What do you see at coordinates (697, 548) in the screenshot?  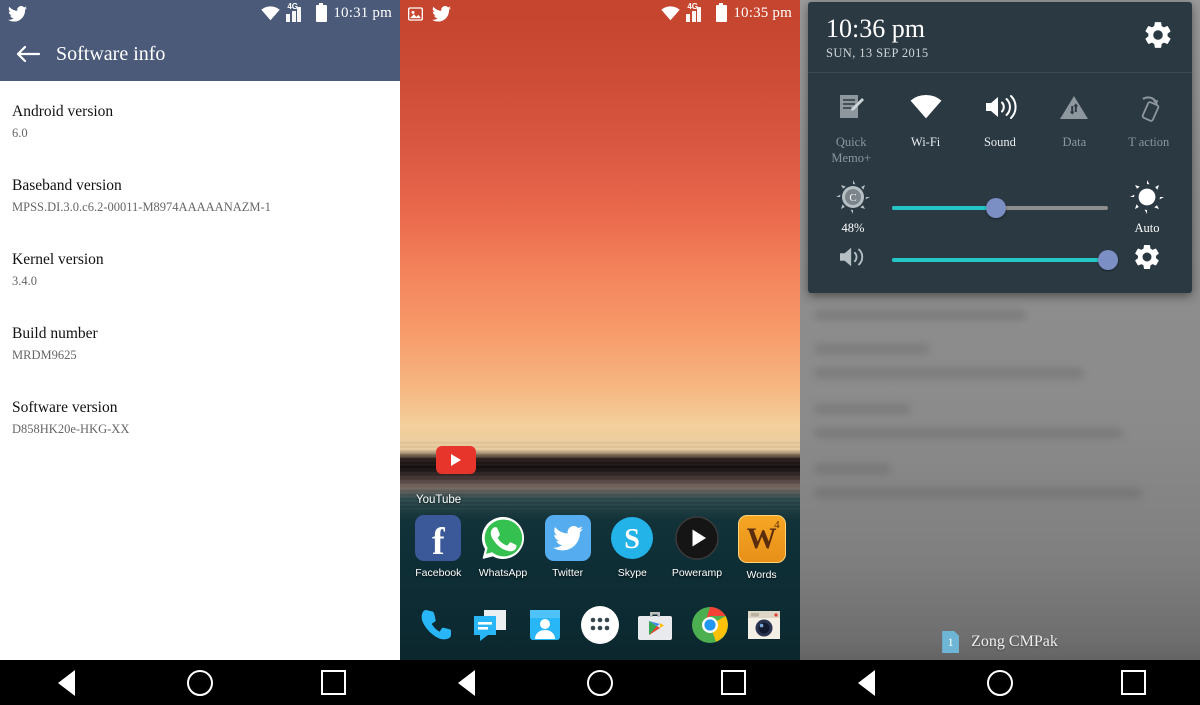 I see `app-poweramp: Poweramp` at bounding box center [697, 548].